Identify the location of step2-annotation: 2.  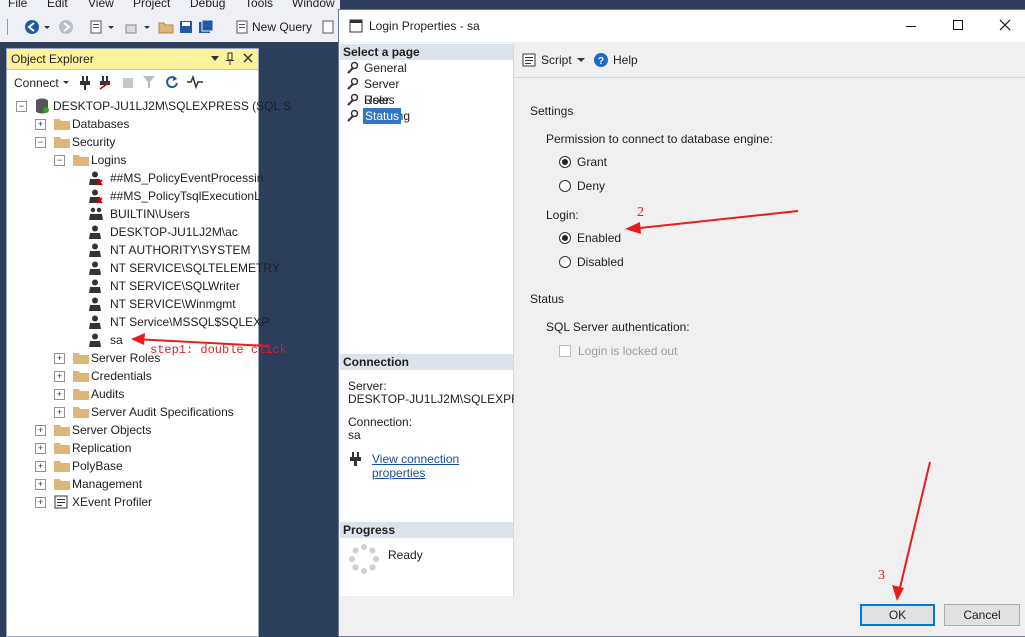
(640, 212).